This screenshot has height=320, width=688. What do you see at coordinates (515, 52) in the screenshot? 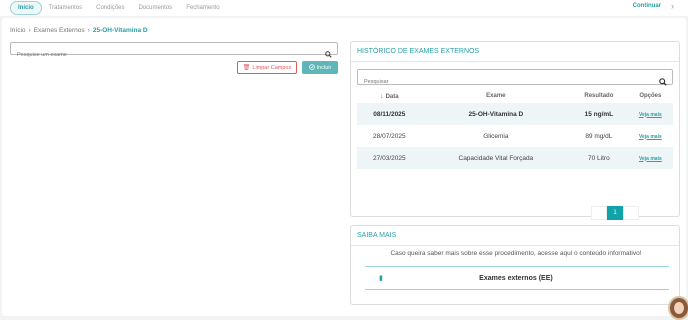
I see `history-title: HISTÓRICO DE EXAMES EXTERNOS` at bounding box center [515, 52].